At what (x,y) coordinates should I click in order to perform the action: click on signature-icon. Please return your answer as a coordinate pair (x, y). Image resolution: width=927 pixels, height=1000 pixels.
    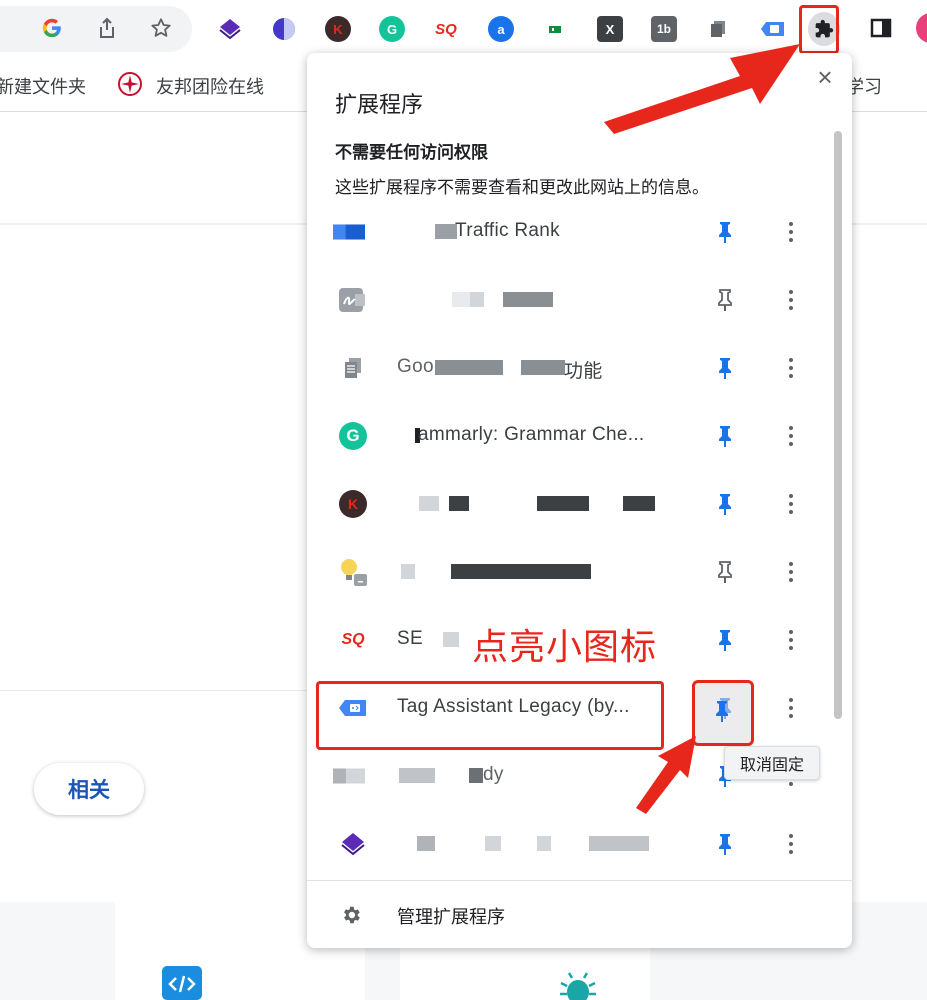
    Looking at the image, I should click on (353, 300).